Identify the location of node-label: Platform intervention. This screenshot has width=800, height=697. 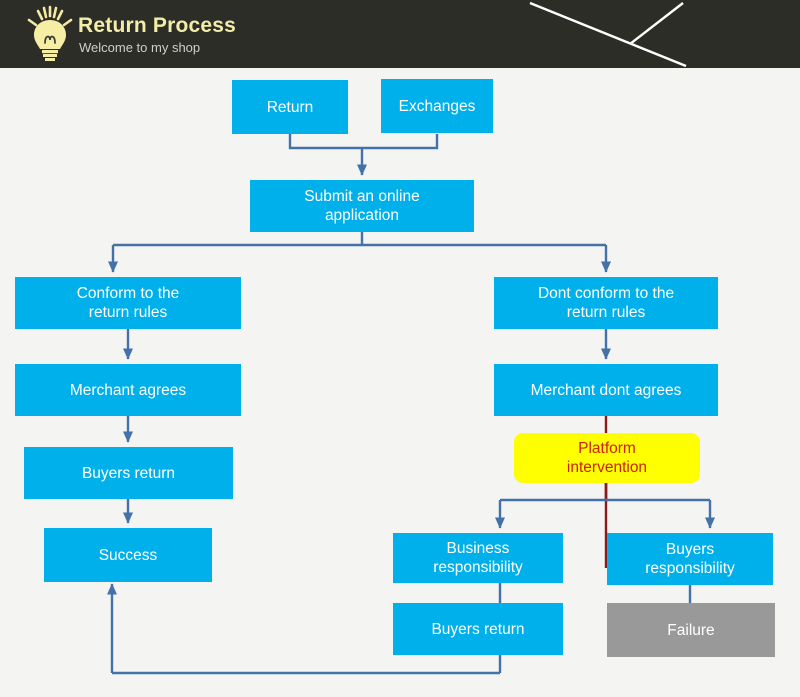
(607, 458).